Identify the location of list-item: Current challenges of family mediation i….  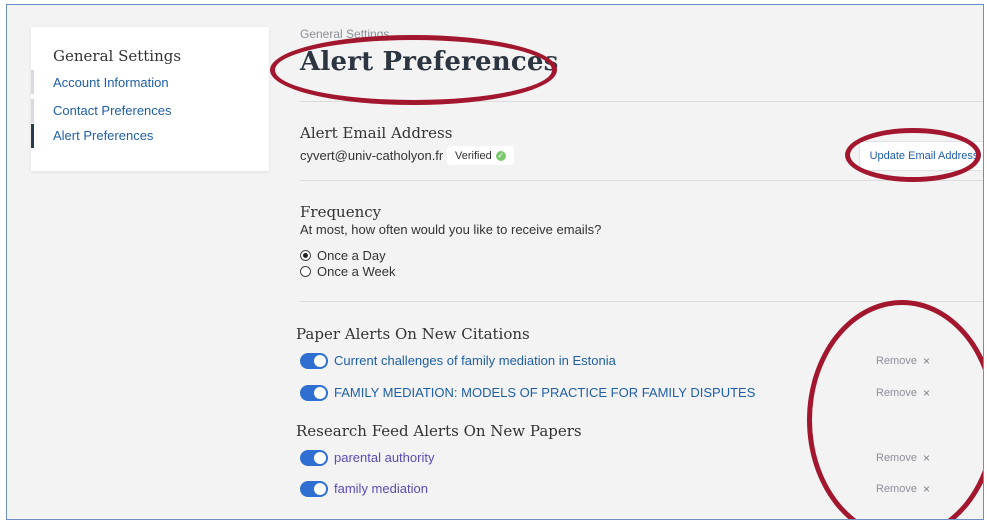
(620, 362).